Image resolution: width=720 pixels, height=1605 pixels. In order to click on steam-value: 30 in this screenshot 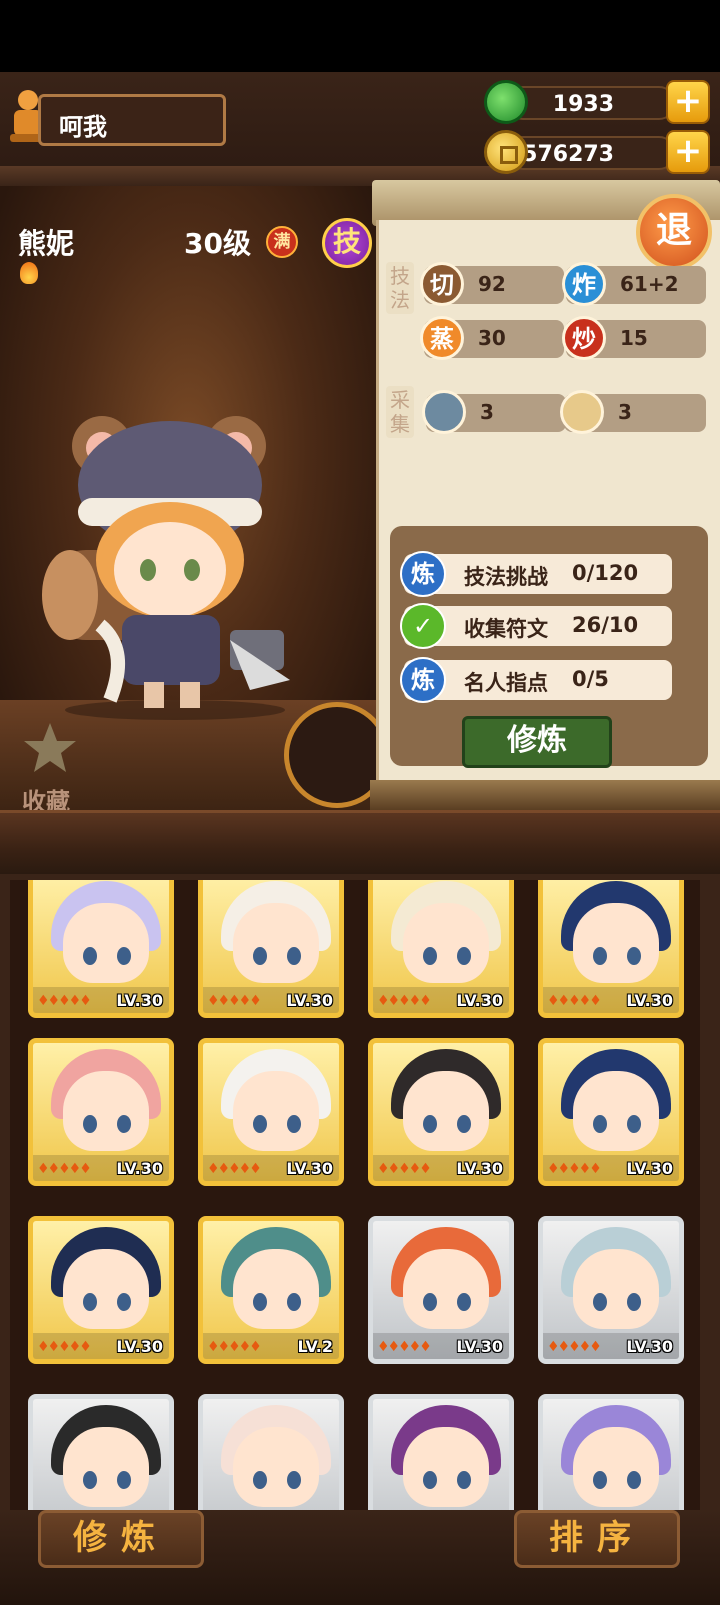, I will do `click(492, 338)`.